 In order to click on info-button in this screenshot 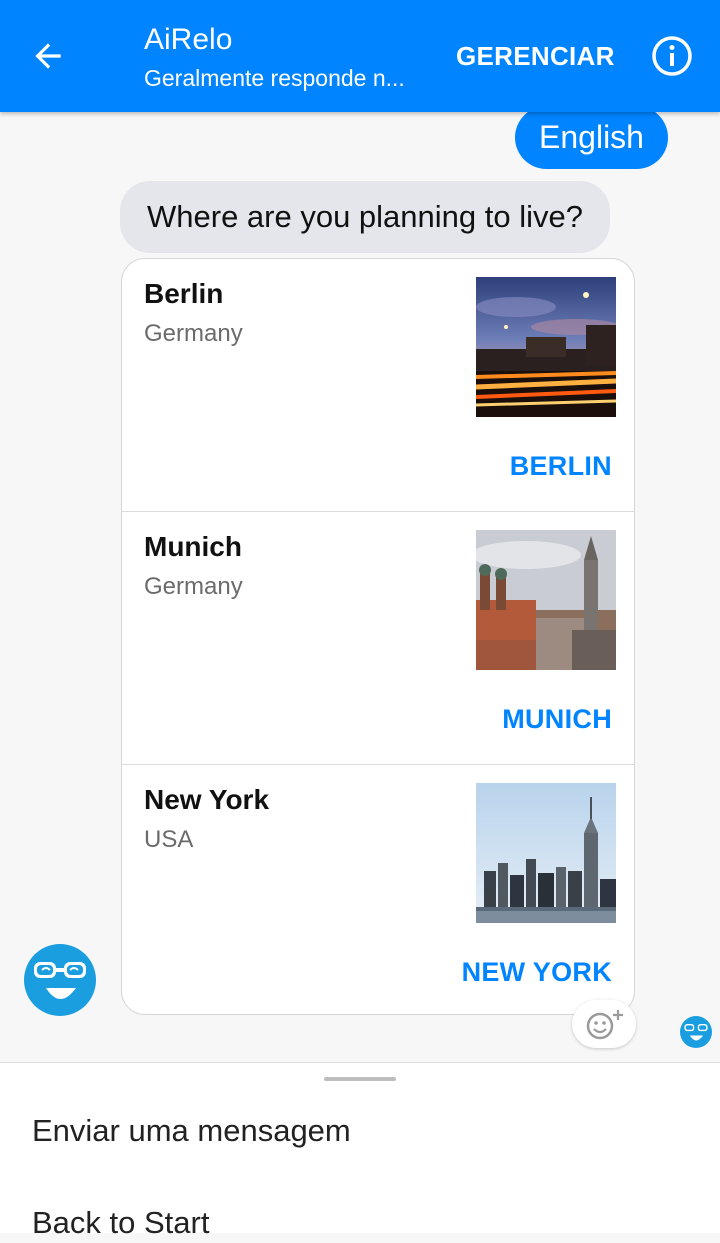, I will do `click(672, 56)`.